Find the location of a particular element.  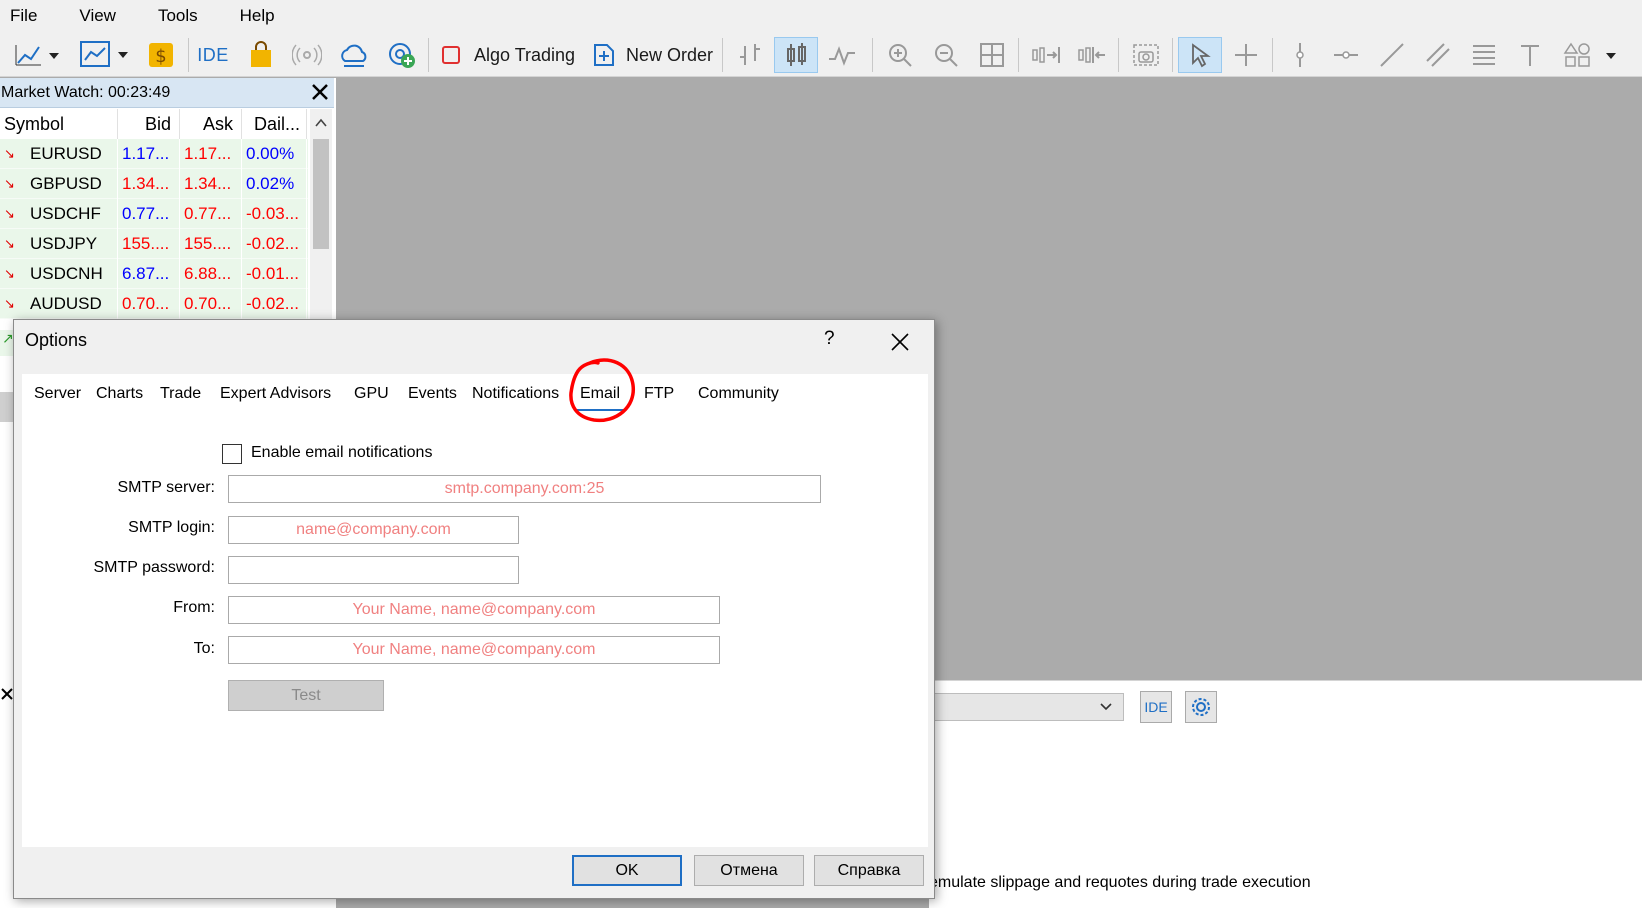

line-icon is located at coordinates (842, 56).